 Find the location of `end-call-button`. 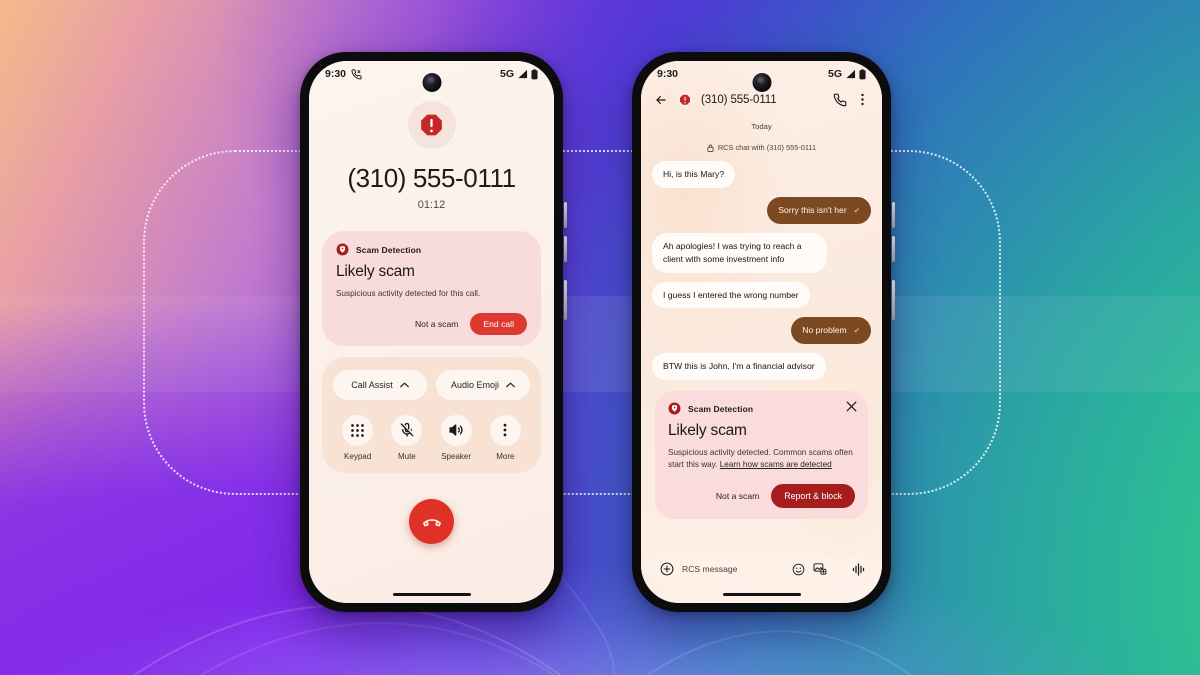

end-call-button is located at coordinates (431, 521).